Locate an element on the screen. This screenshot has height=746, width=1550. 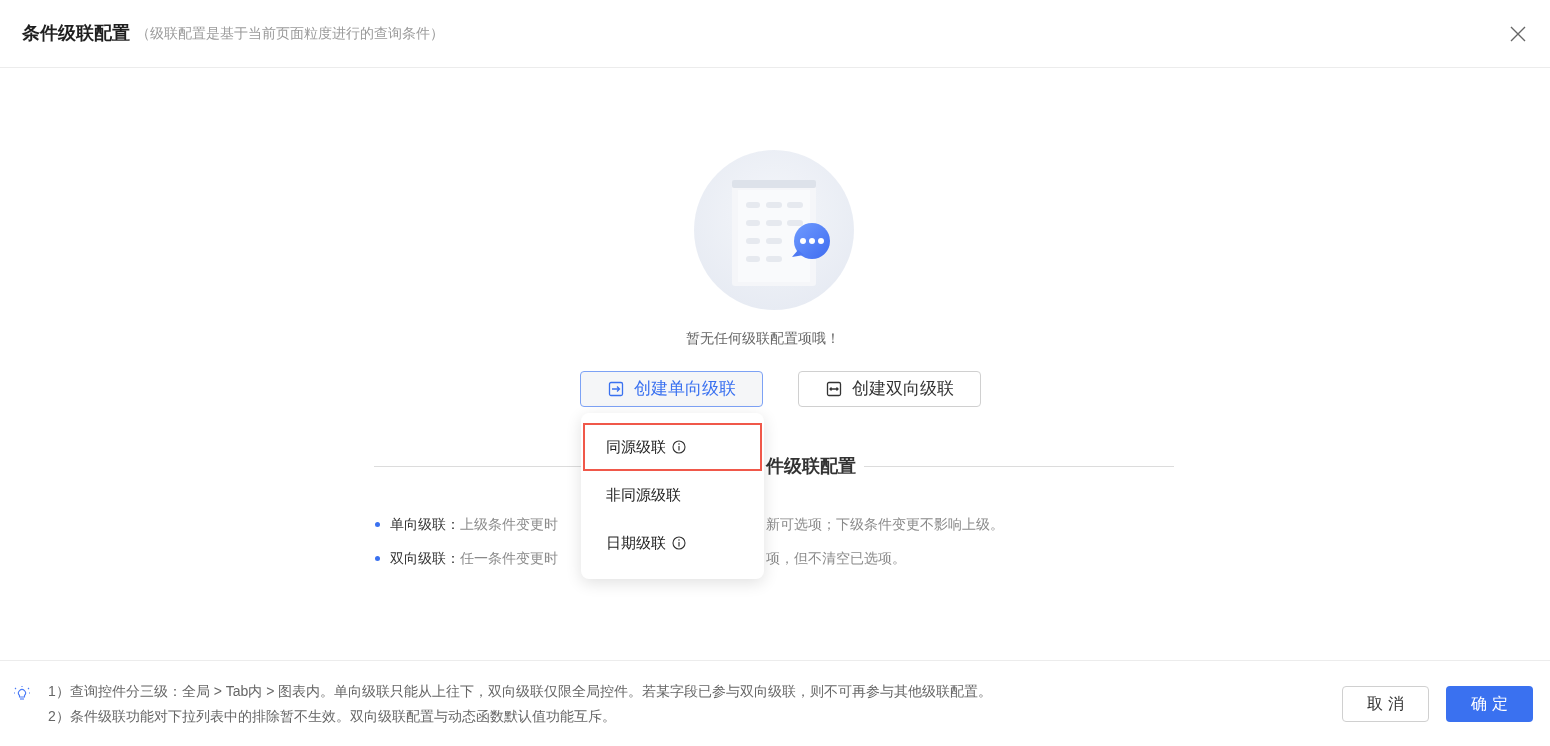
note-term: 单向级联： is located at coordinates (425, 524).